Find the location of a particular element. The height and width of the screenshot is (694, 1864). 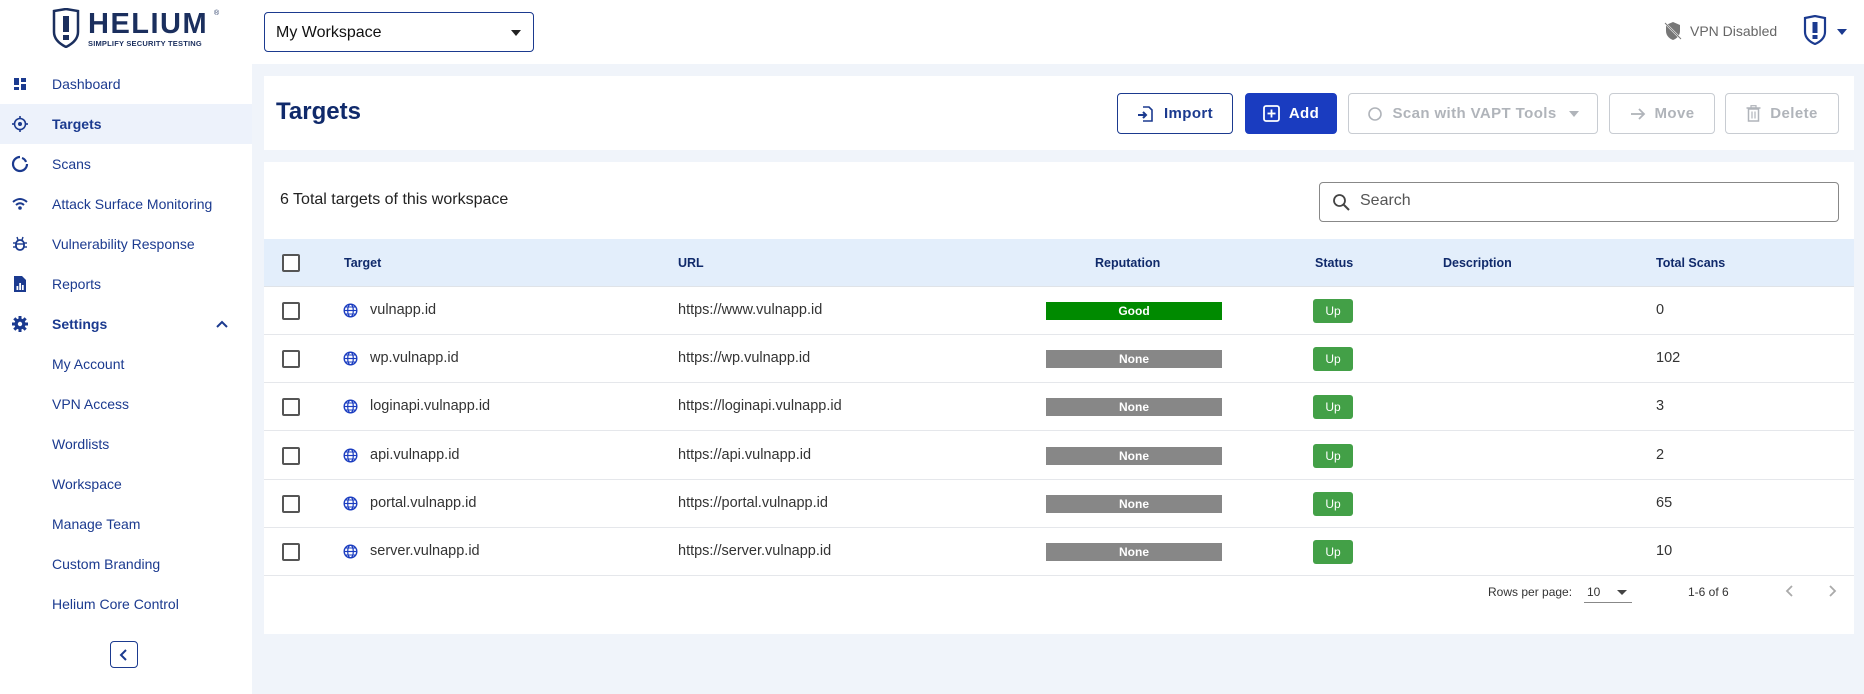

sidebar-item-label: Settings is located at coordinates (80, 324).